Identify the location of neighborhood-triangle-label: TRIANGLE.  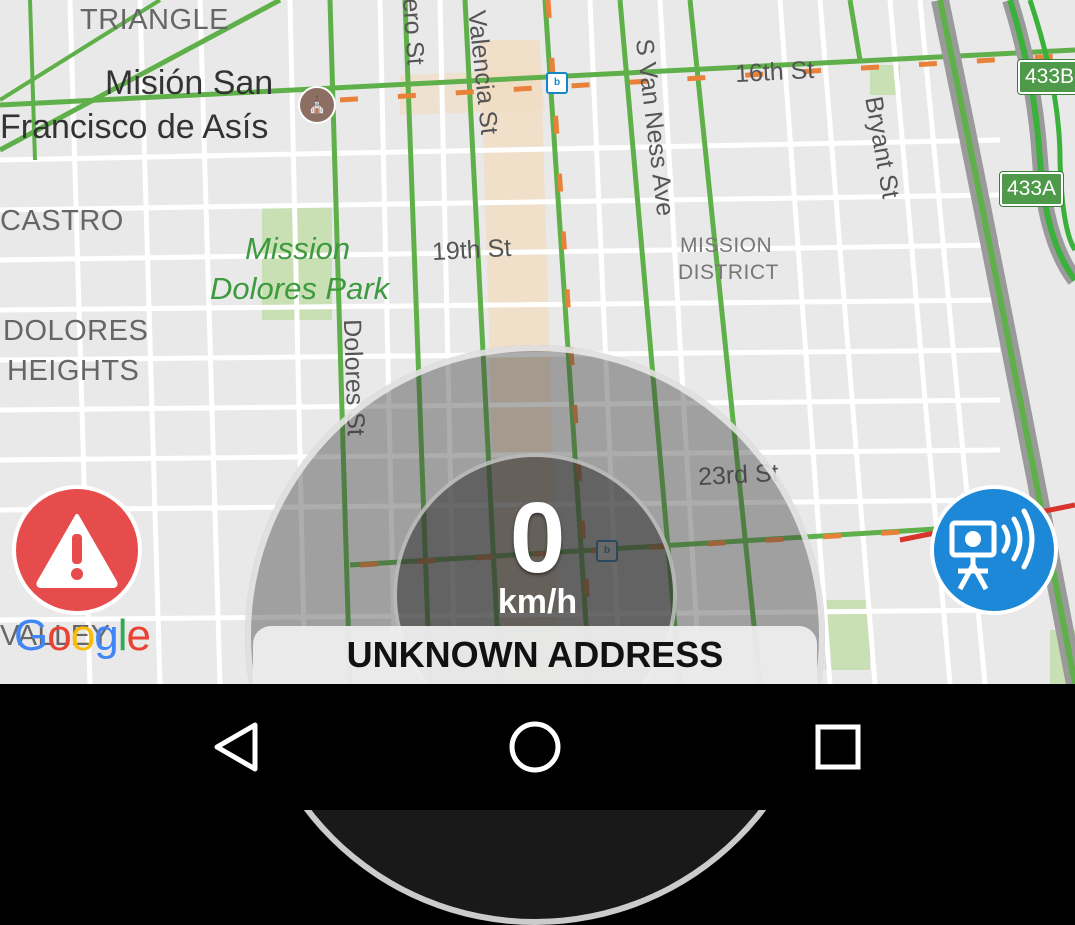
(155, 20).